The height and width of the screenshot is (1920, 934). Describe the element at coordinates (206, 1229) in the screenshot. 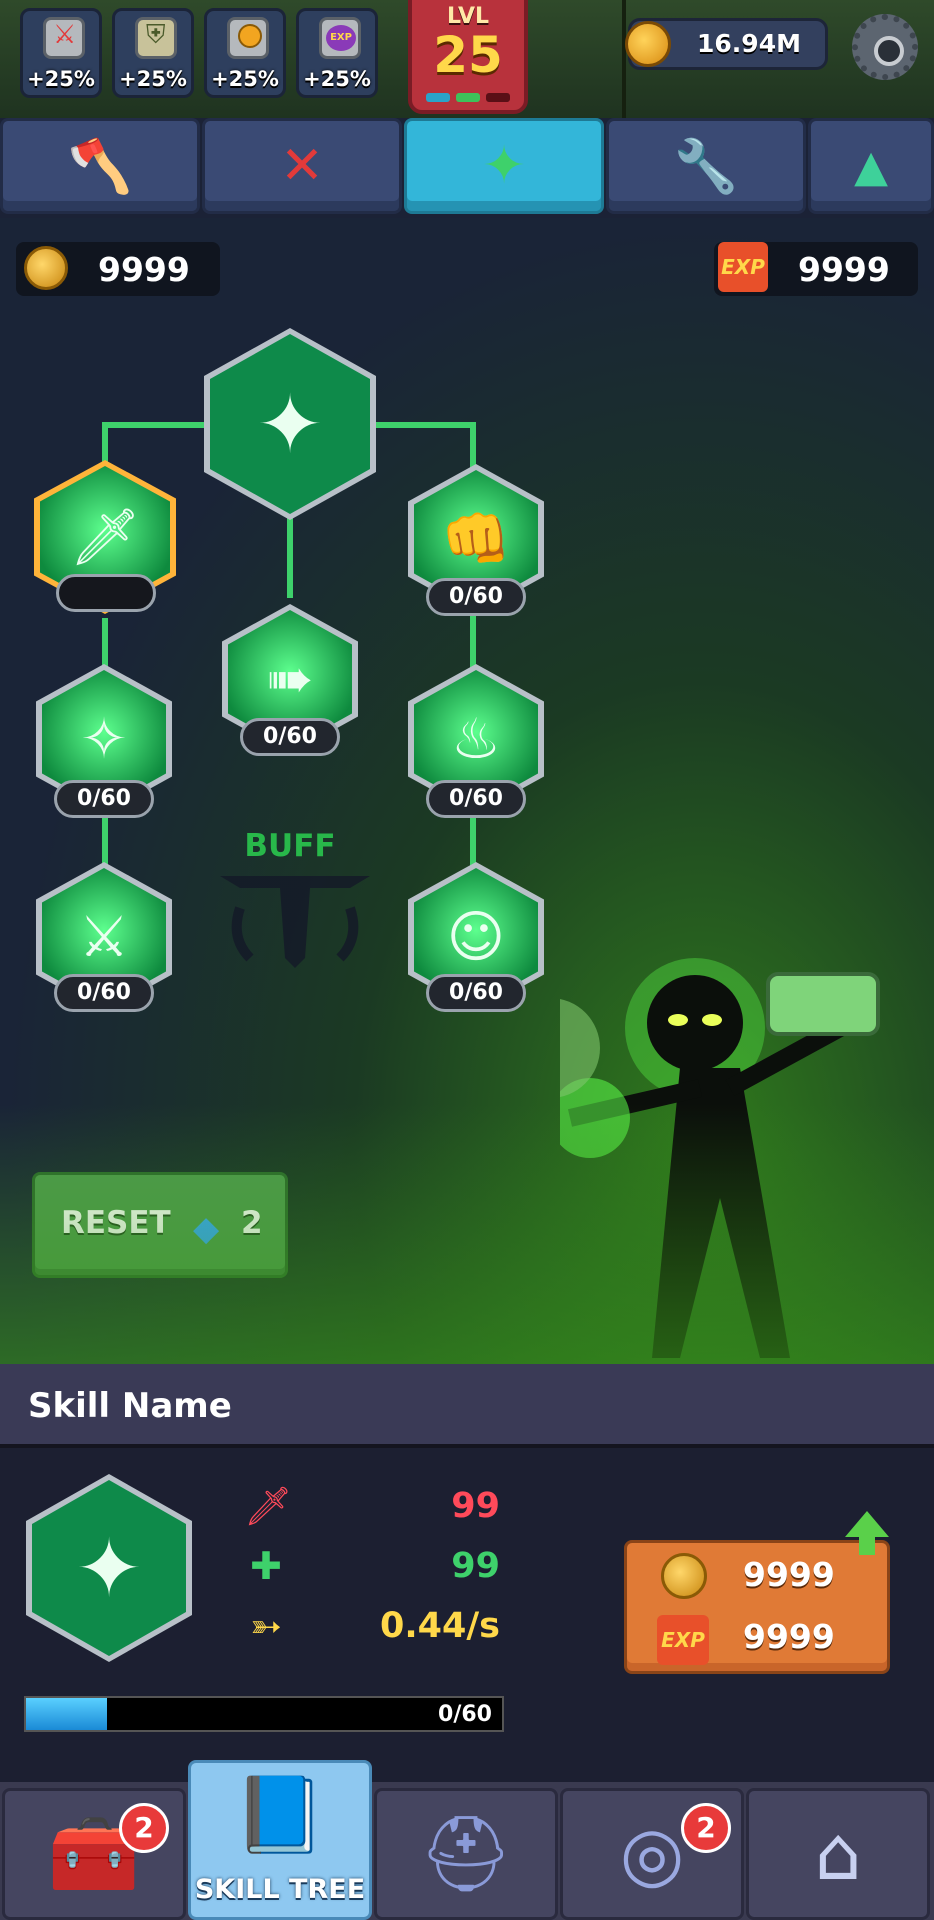

I see `diamond-icon: ◆` at that location.